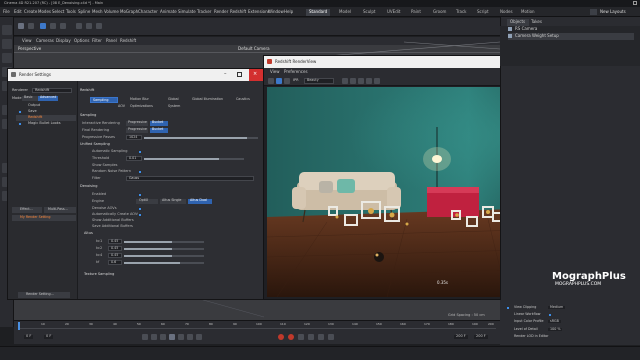 Image resolution: width=640 pixels, height=360 pixels. What do you see at coordinates (20, 124) in the screenshot?
I see `magic-bullet-checkbox` at bounding box center [20, 124].